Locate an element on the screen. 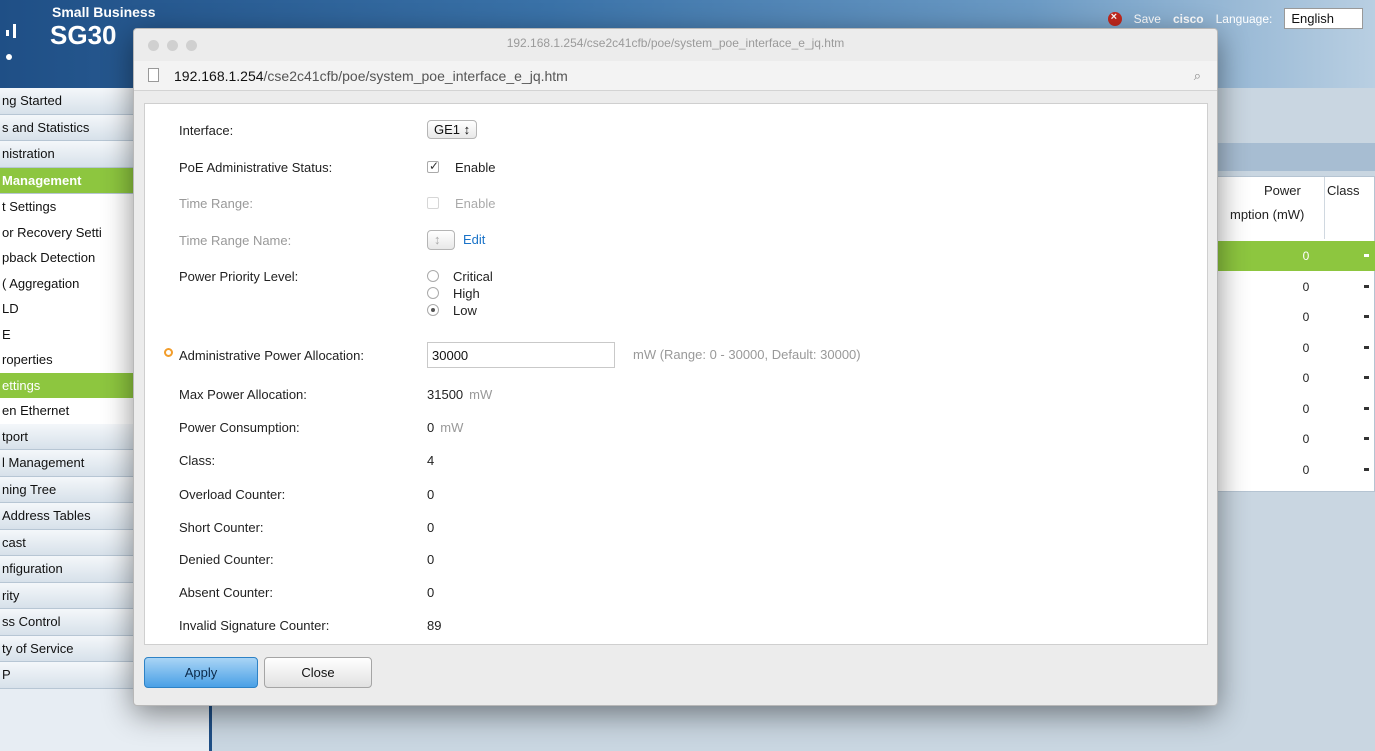 The image size is (1375, 751). priority-critical-radio is located at coordinates (433, 276).